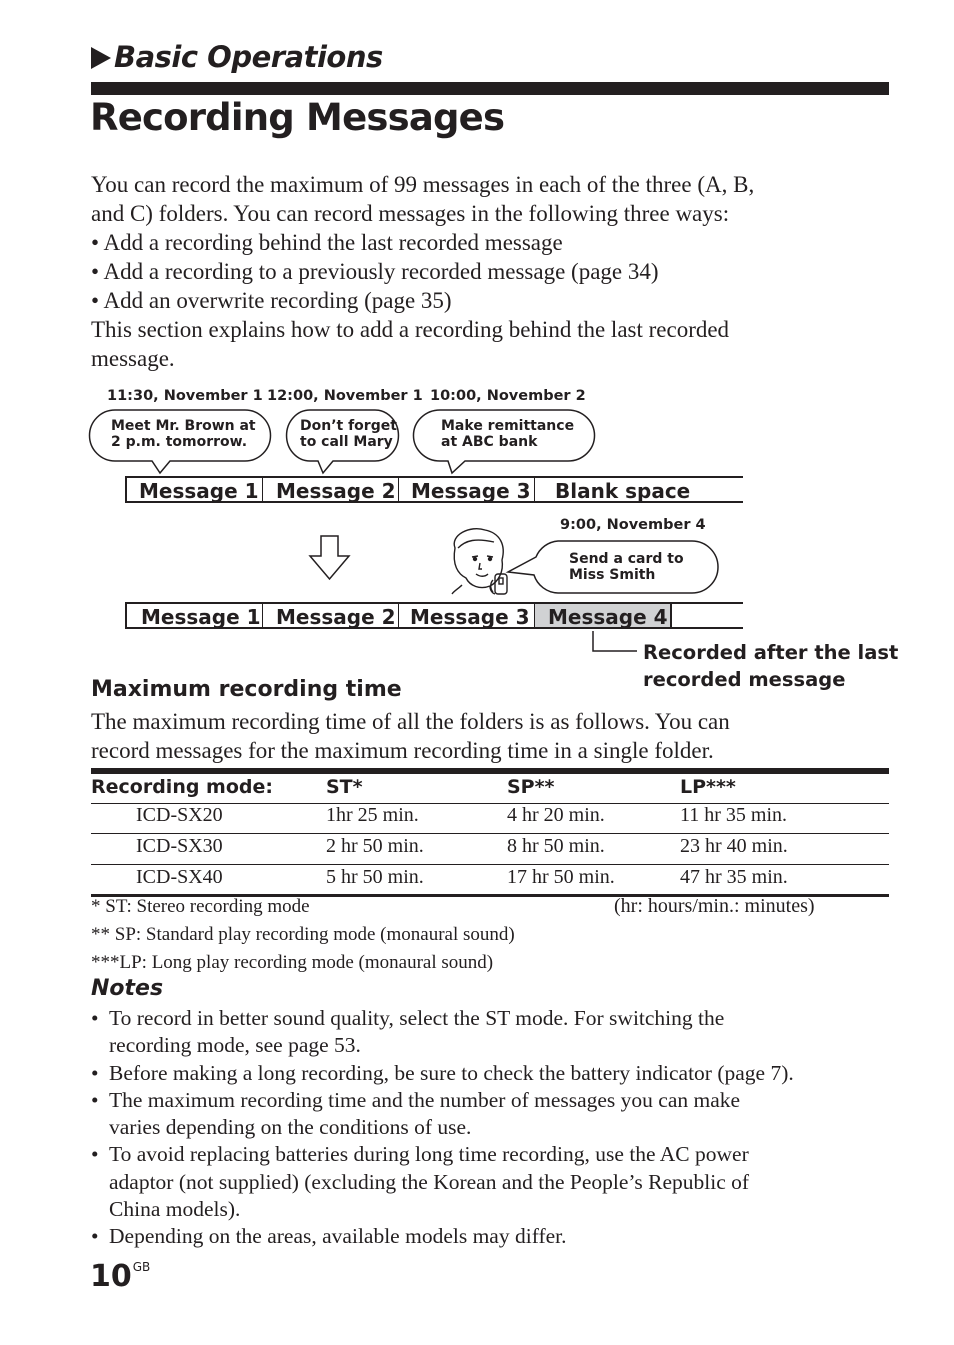 The width and height of the screenshot is (954, 1345). I want to click on down-arrow-icon, so click(329, 558).